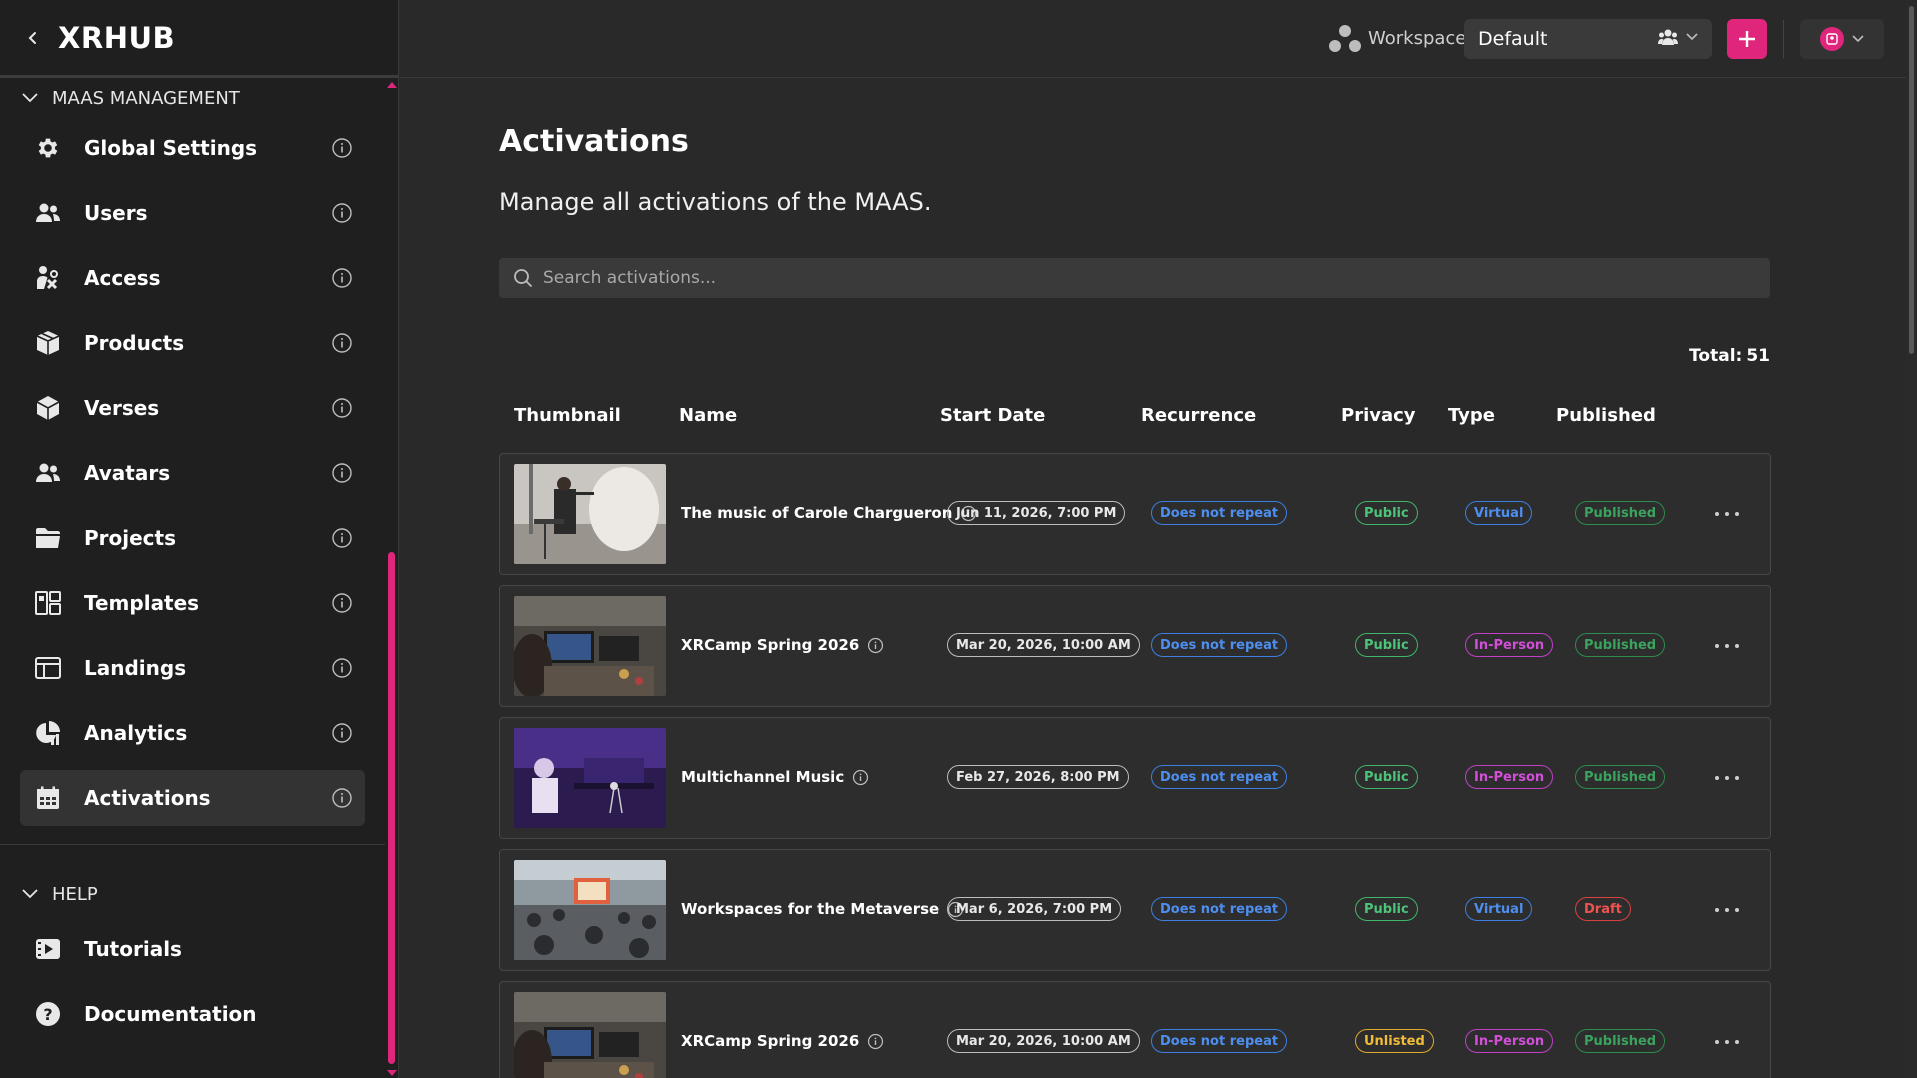  I want to click on users-icon, so click(48, 213).